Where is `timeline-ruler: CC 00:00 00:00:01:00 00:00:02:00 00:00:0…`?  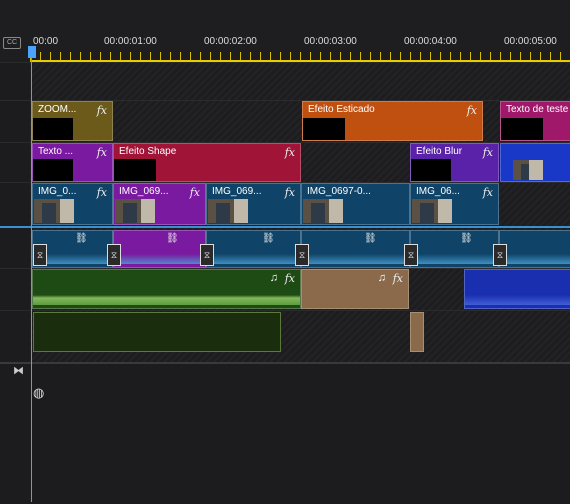 timeline-ruler: CC 00:00 00:00:01:00 00:00:02:00 00:00:0… is located at coordinates (285, 31).